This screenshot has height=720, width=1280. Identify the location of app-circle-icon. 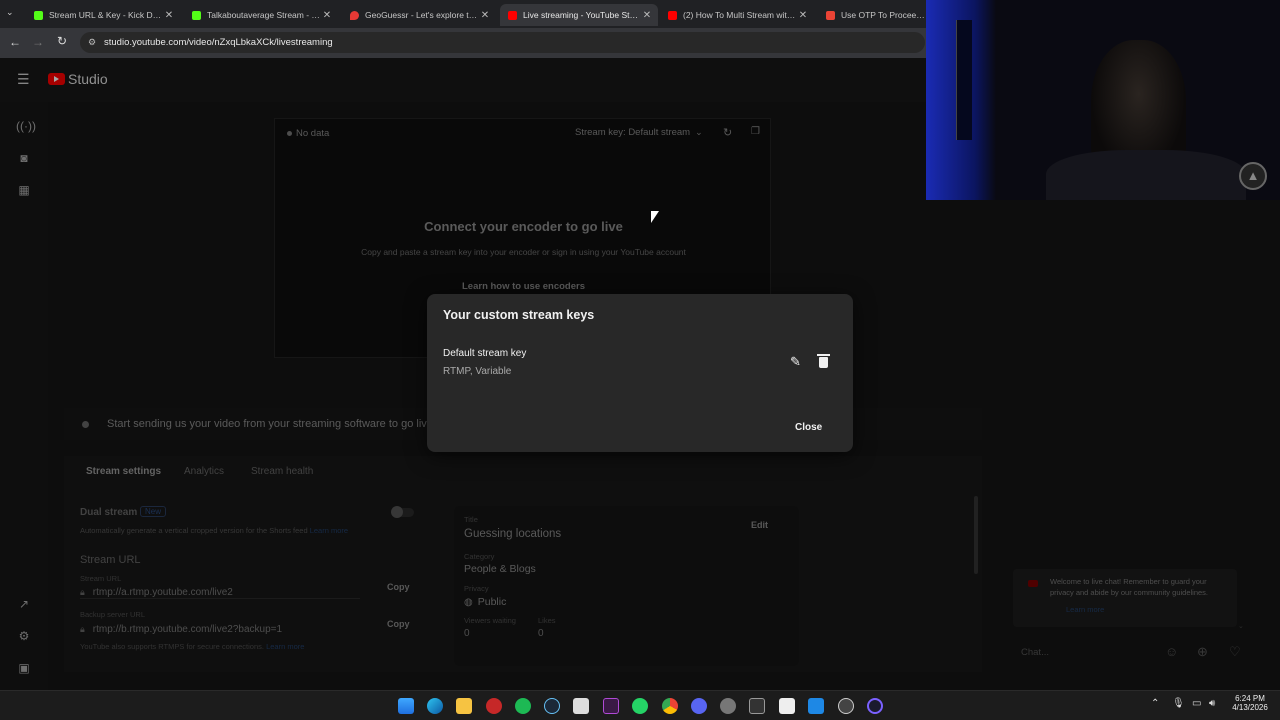
(875, 706).